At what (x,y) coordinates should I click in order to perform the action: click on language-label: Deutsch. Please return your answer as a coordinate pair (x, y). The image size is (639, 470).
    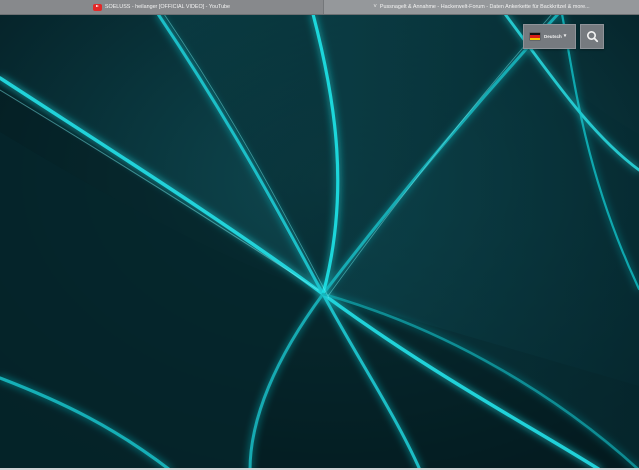
    Looking at the image, I should click on (553, 36).